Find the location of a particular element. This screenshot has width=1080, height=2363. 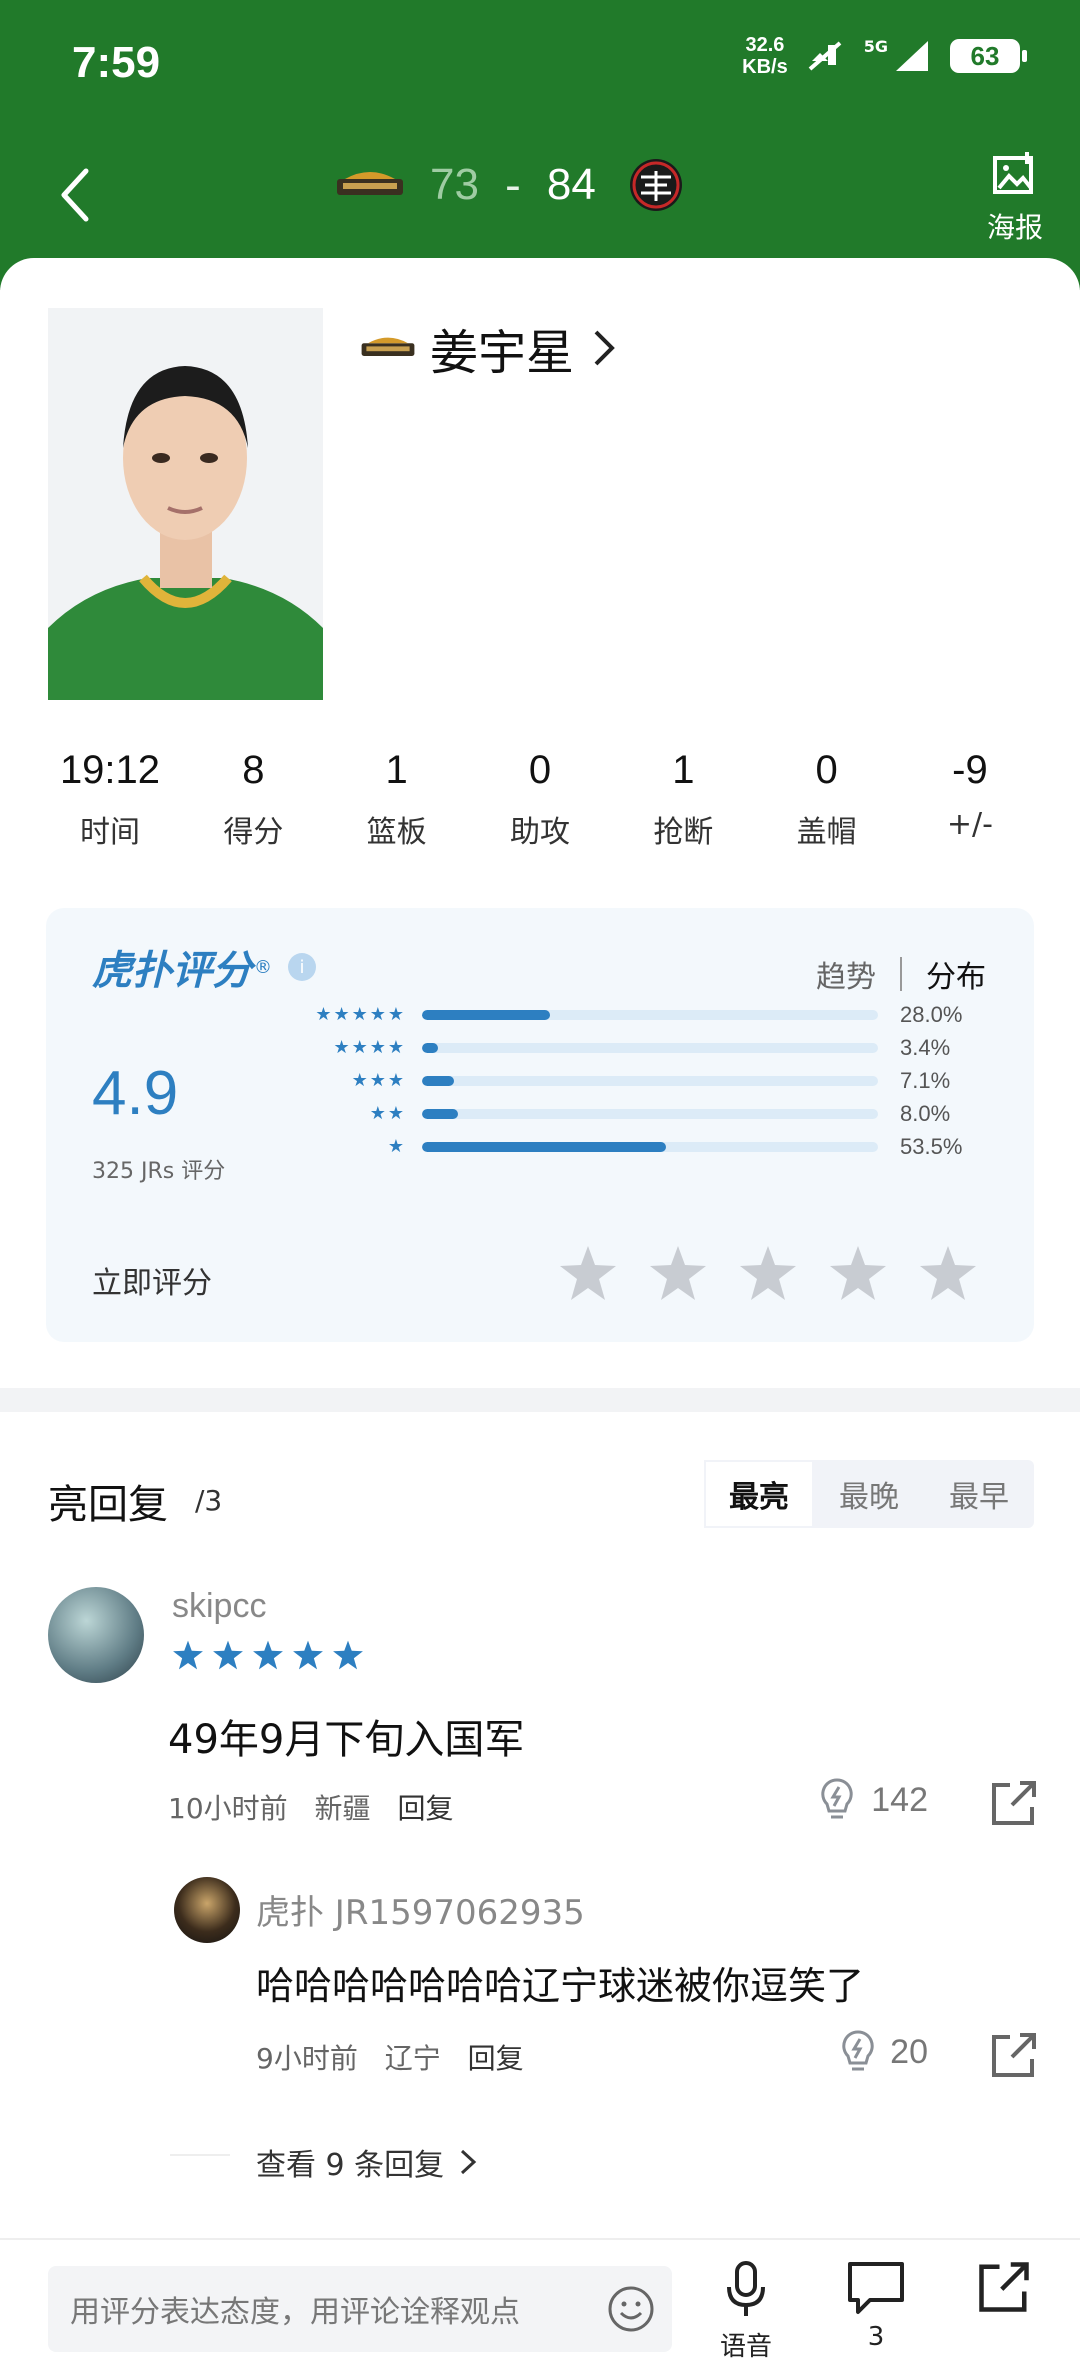

rate-star-3-icon is located at coordinates (768, 1273).